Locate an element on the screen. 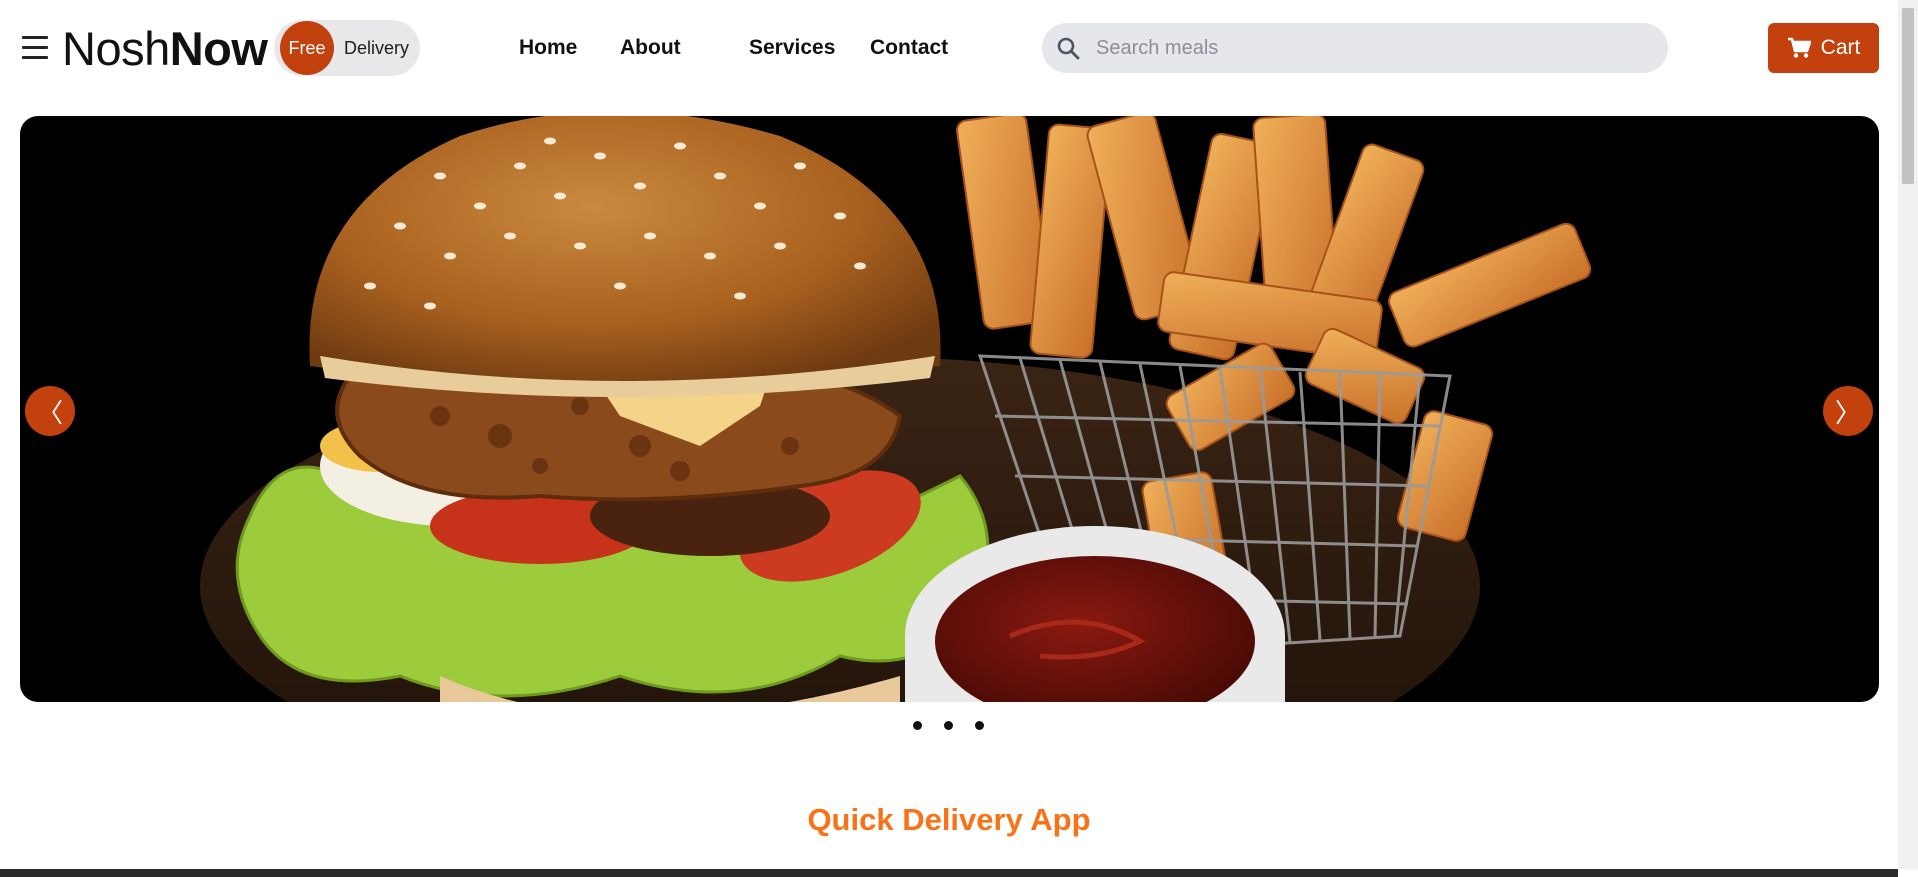 The height and width of the screenshot is (877, 1918). nav-about-link: About is located at coordinates (650, 48).